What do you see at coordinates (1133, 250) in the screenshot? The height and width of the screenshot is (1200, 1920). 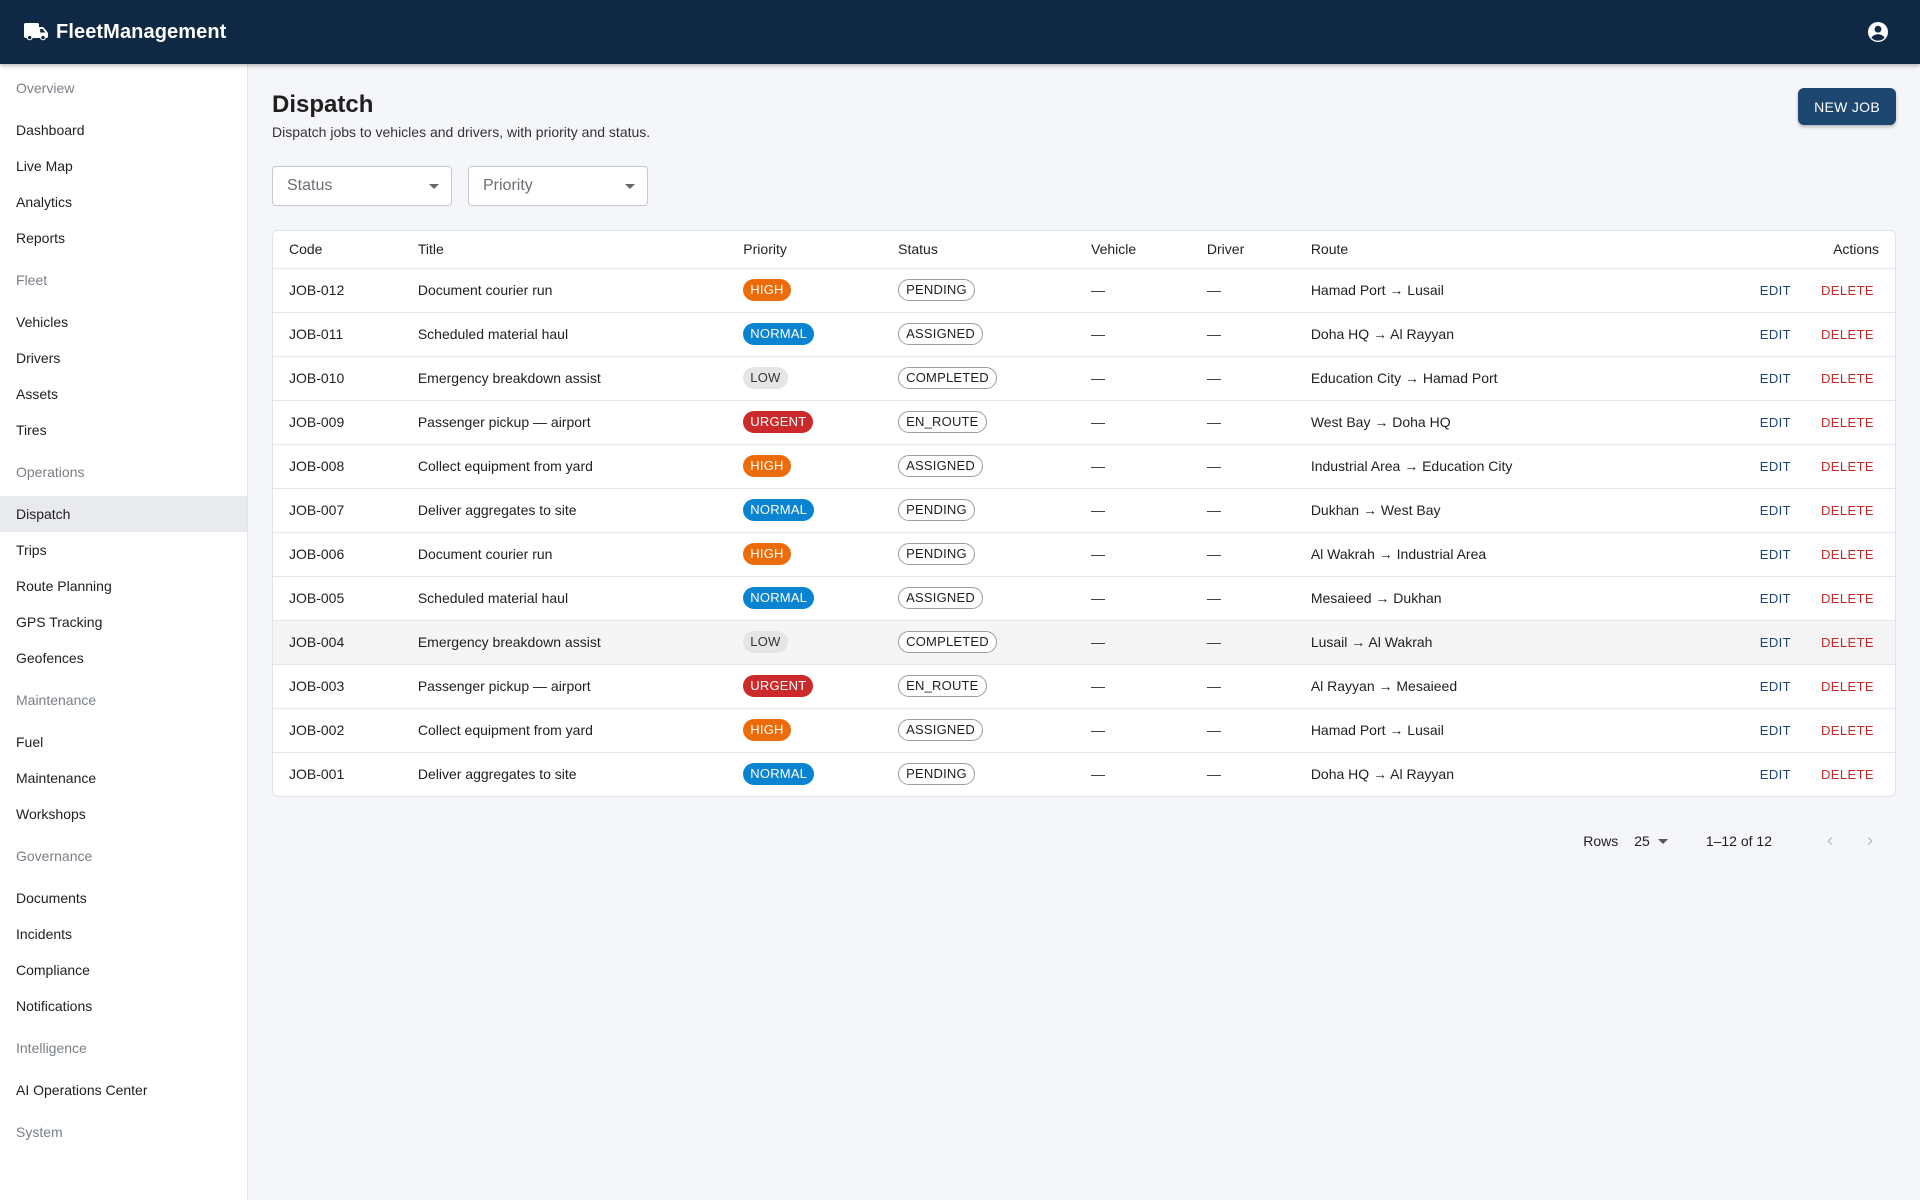 I see `column-header-vehicle: Vehicle` at bounding box center [1133, 250].